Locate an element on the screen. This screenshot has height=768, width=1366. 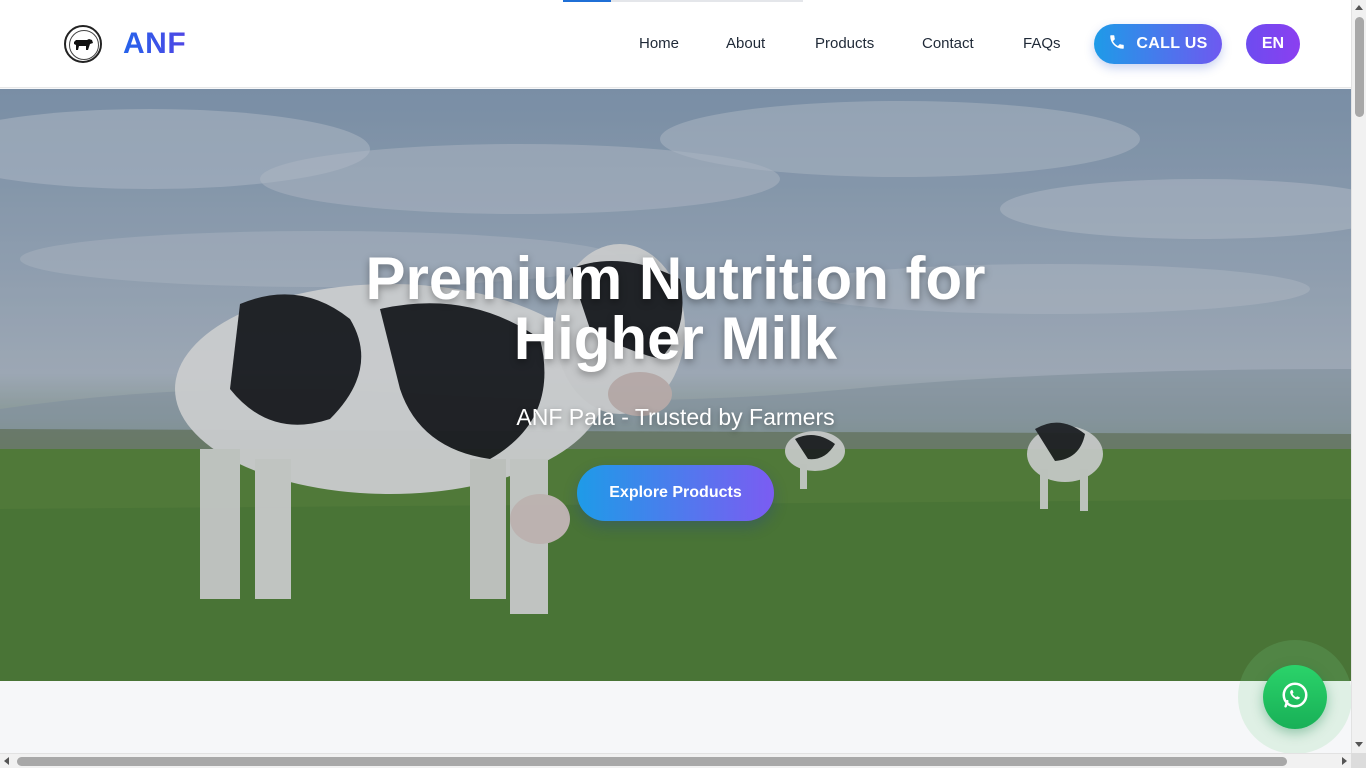
phone-icon is located at coordinates (1117, 44).